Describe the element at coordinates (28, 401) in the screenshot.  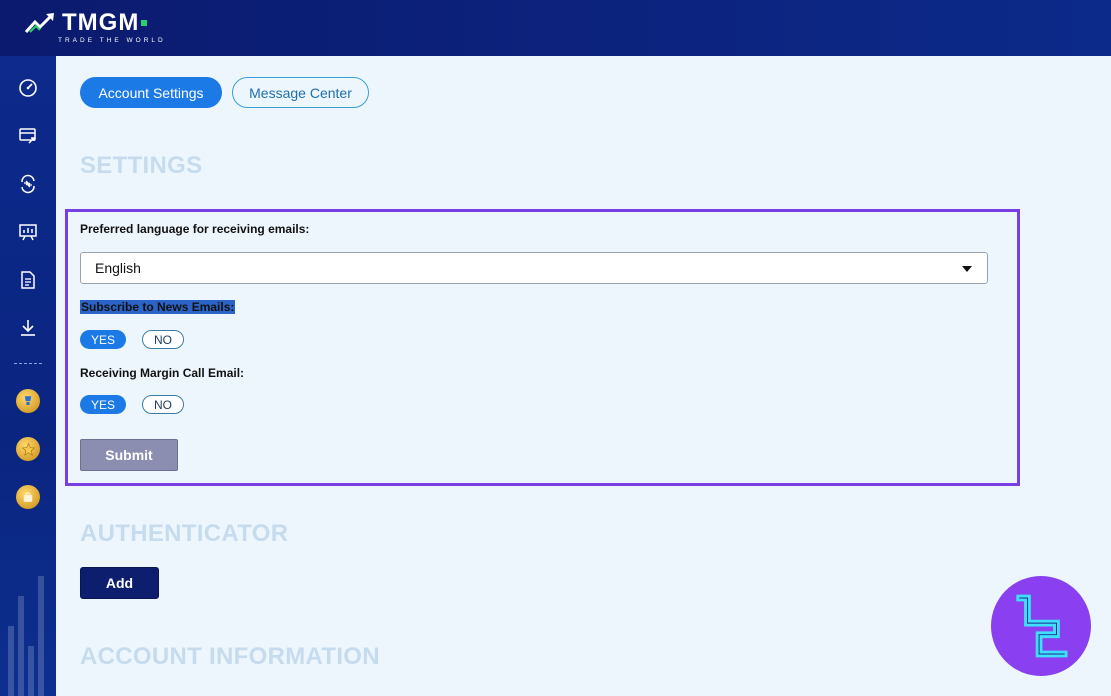
I see `trophy-badge-icon` at that location.